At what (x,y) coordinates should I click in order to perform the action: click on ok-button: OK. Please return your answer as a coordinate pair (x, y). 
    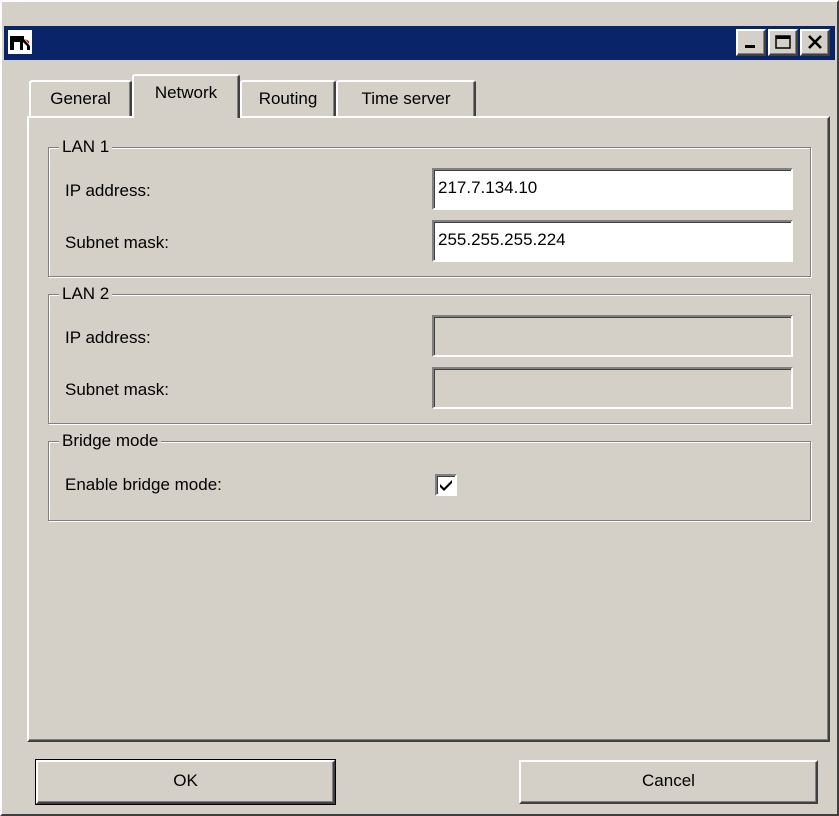
    Looking at the image, I should click on (185, 782).